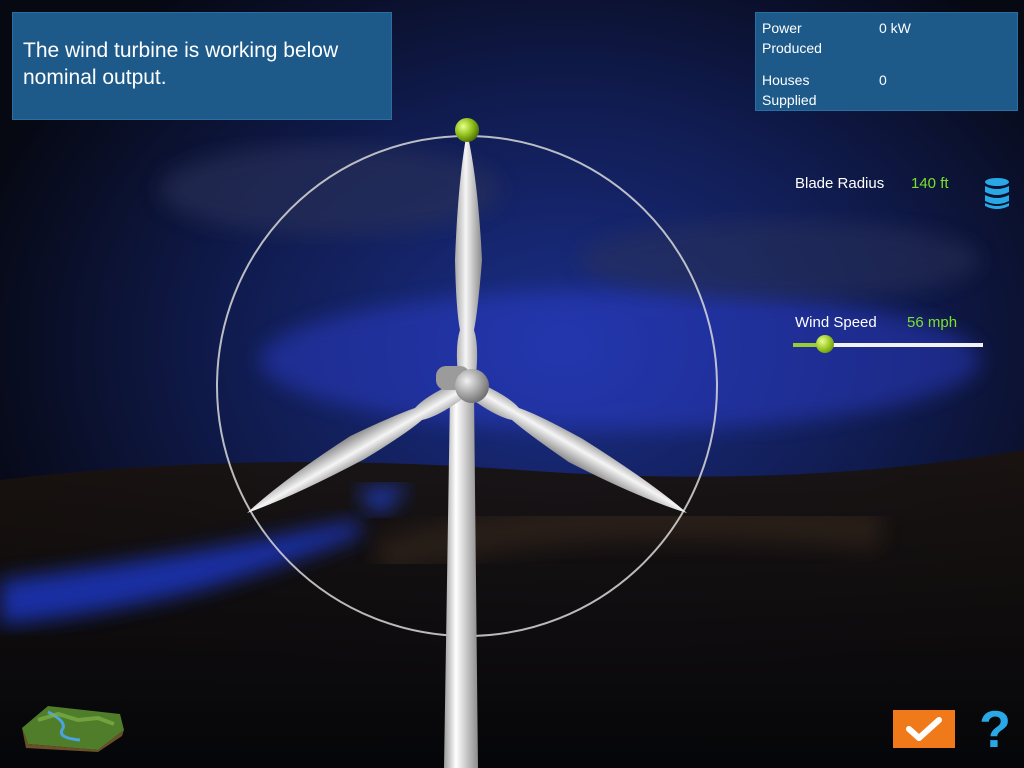 This screenshot has height=768, width=1024. I want to click on power-produced-value: 0 kW, so click(895, 28).